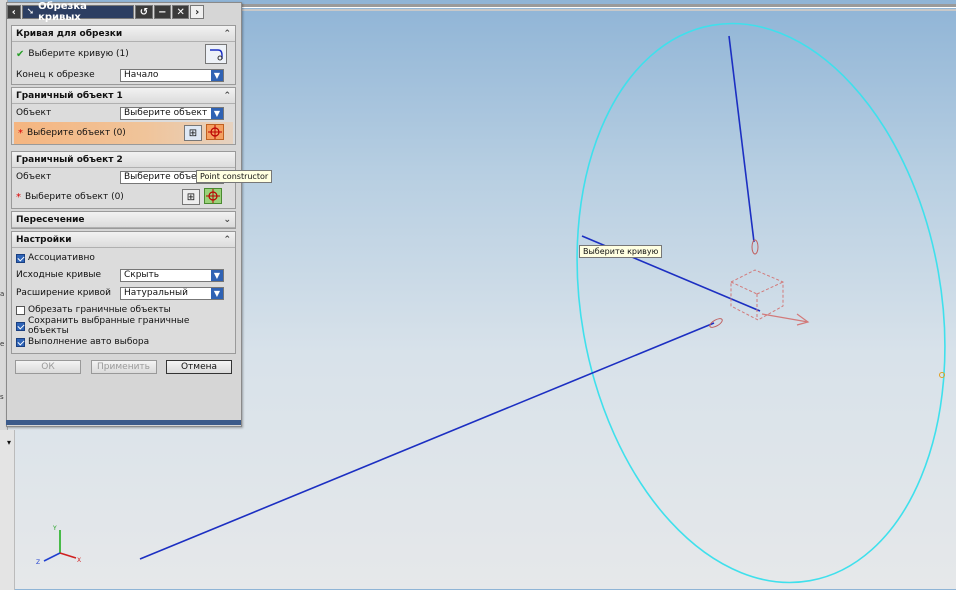 The height and width of the screenshot is (590, 956). I want to click on resource-tab-e: е, so click(2, 344).